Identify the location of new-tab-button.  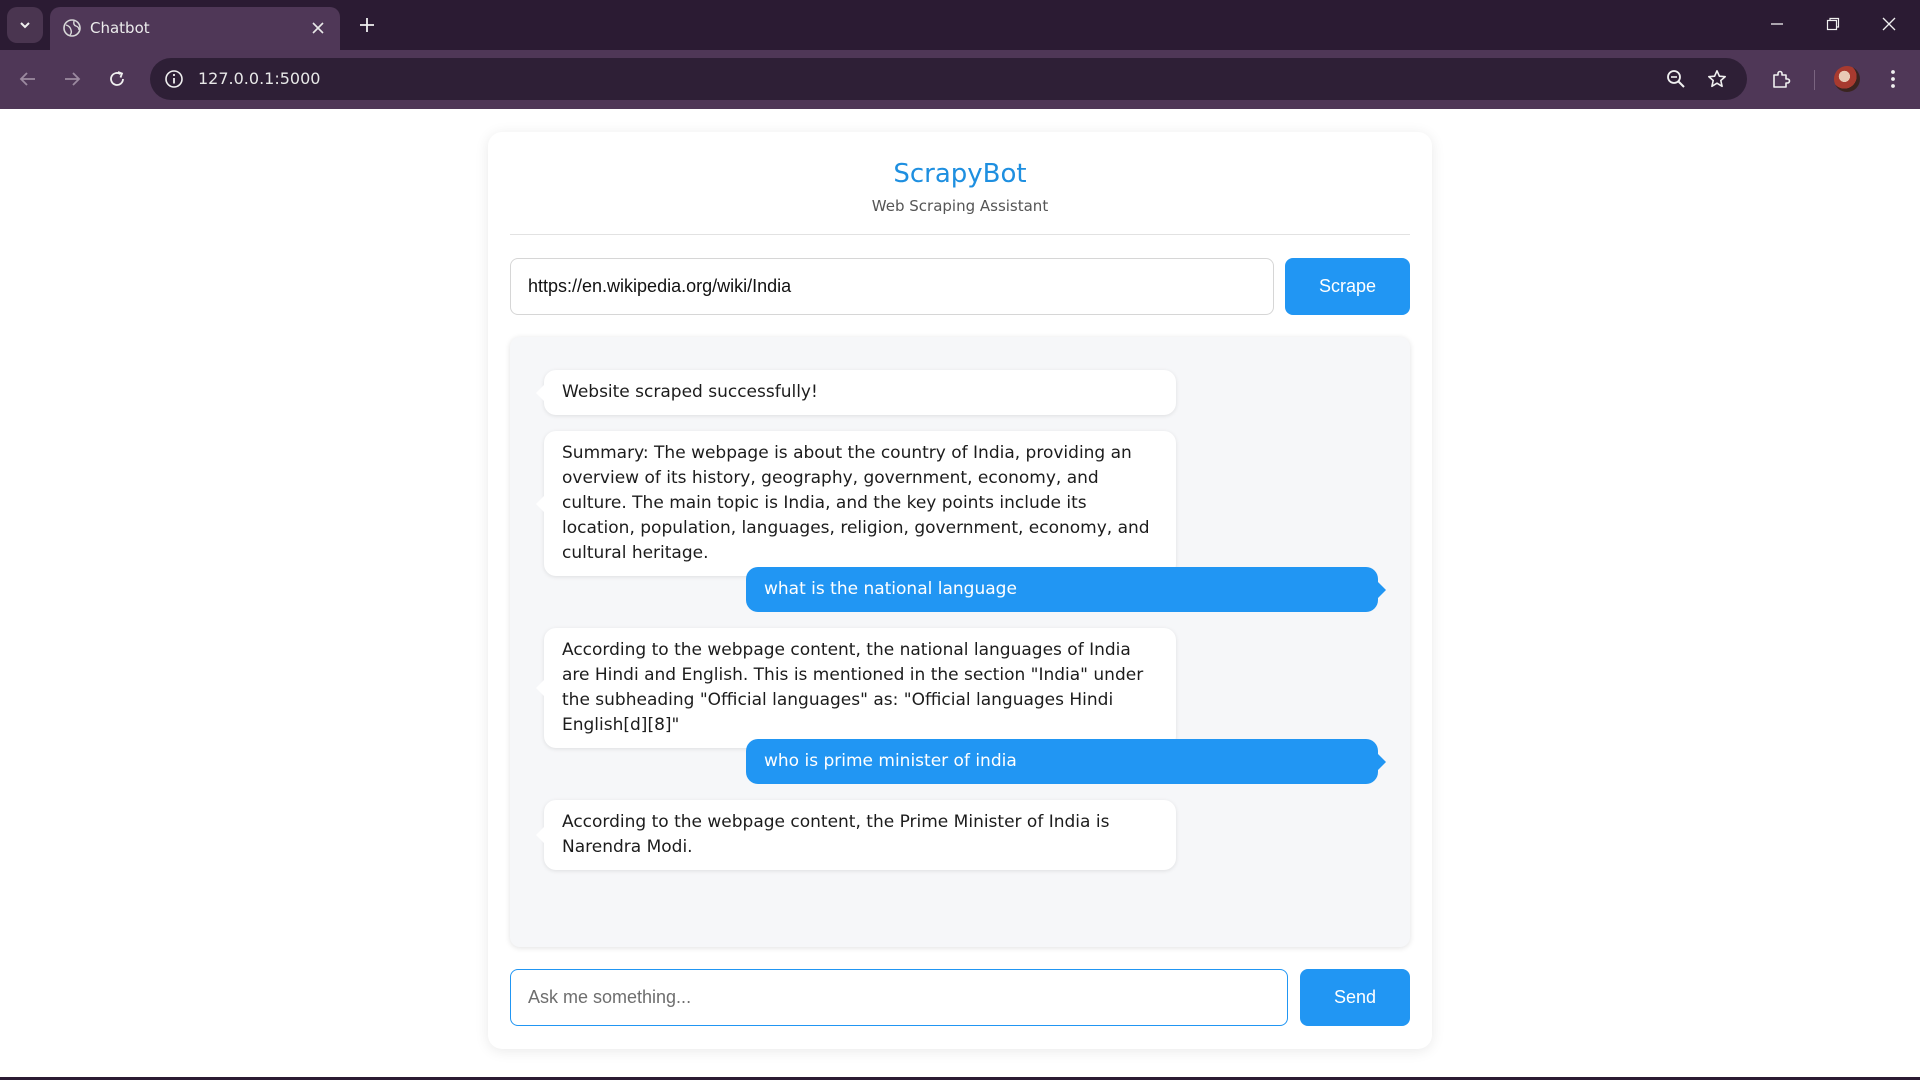
(367, 25).